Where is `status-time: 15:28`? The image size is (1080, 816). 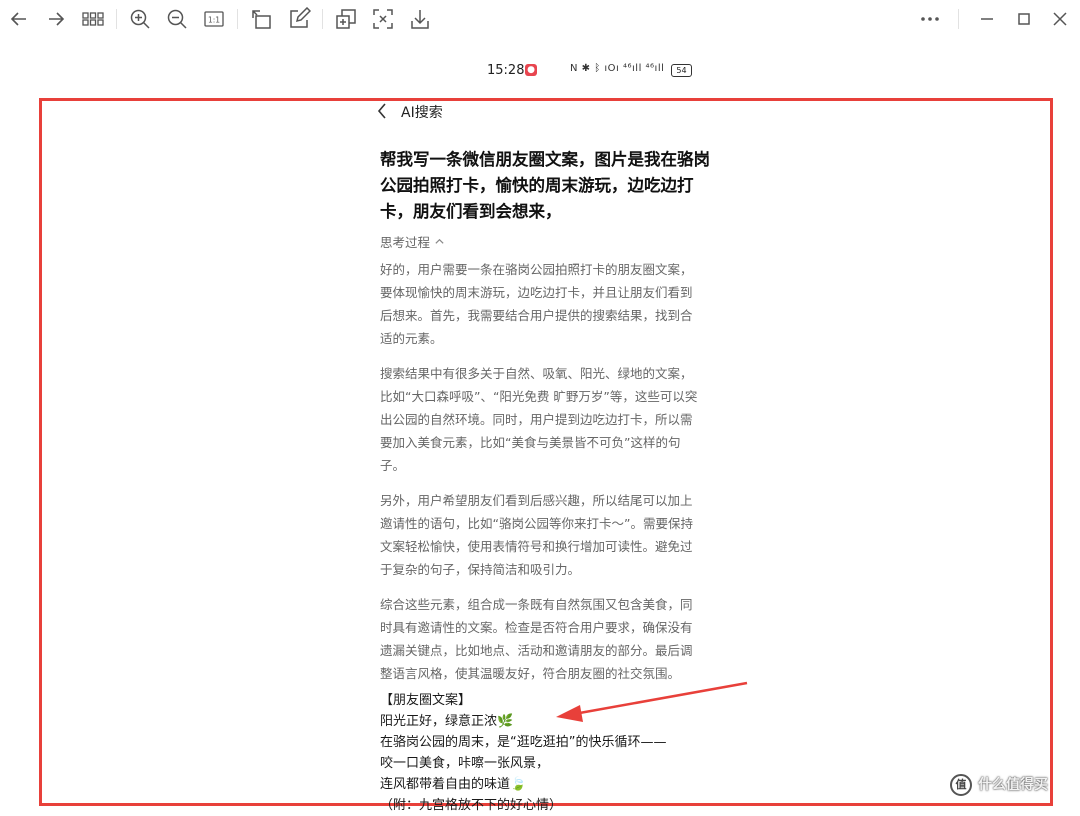
status-time: 15:28 is located at coordinates (506, 70).